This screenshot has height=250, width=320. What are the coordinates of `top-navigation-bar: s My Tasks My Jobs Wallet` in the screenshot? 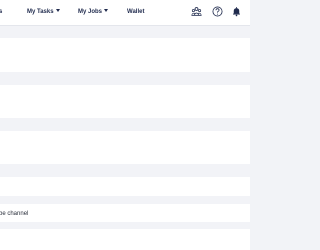 It's located at (125, 13).